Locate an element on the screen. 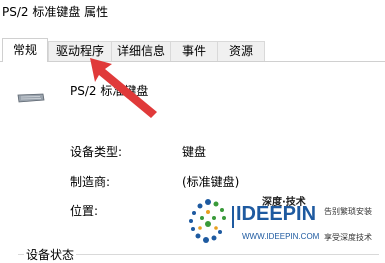 The height and width of the screenshot is (263, 385). watermark-tagline-2: 享受深度技术 is located at coordinates (348, 237).